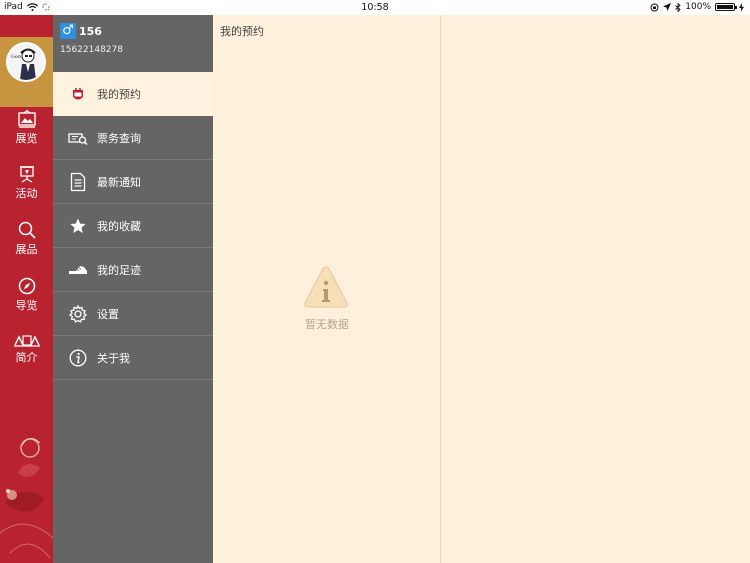 Image resolution: width=750 pixels, height=563 pixels. What do you see at coordinates (26, 174) in the screenshot?
I see `activity-icon` at bounding box center [26, 174].